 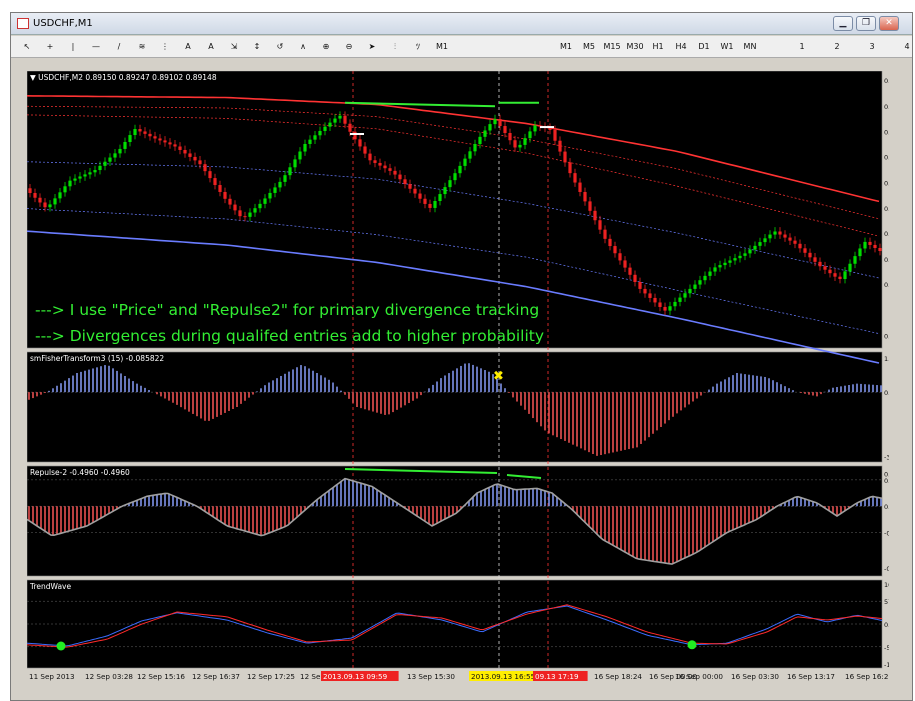 I want to click on signal-dot, so click(x=61, y=646).